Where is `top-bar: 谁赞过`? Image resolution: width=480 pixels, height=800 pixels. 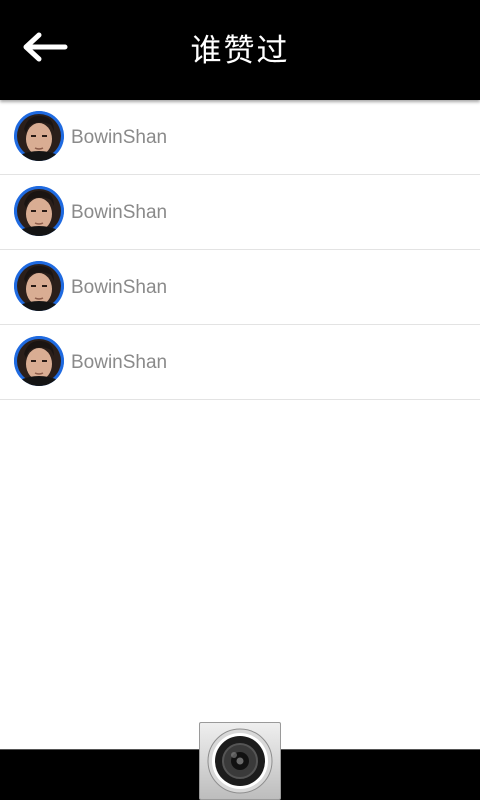 top-bar: 谁赞过 is located at coordinates (240, 50).